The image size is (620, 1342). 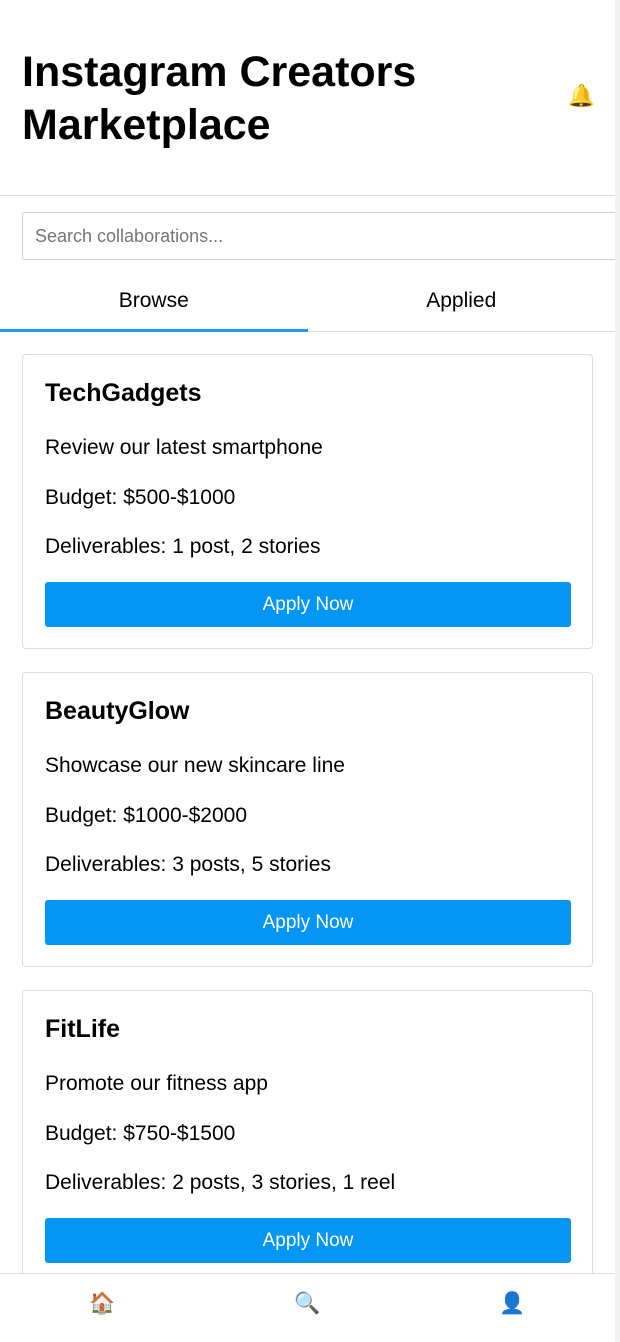 What do you see at coordinates (154, 302) in the screenshot?
I see `tab-browse: Browse` at bounding box center [154, 302].